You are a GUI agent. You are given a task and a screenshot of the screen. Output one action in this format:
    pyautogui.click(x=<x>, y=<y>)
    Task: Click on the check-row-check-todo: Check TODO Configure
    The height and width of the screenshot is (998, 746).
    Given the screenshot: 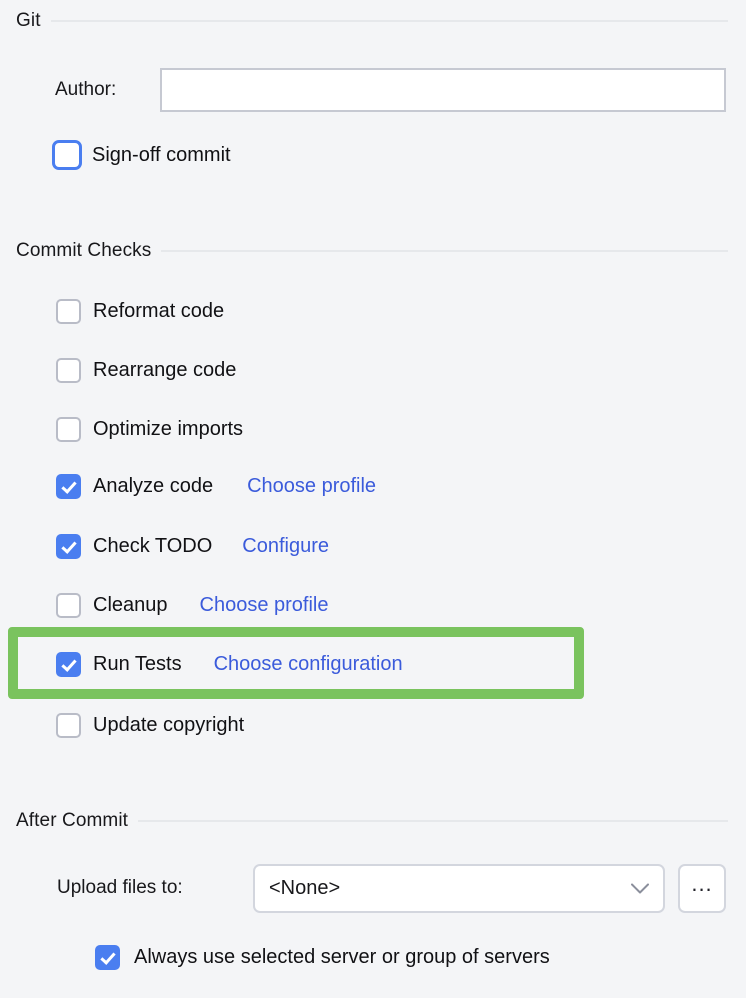 What is the action you would take?
    pyautogui.click(x=192, y=546)
    